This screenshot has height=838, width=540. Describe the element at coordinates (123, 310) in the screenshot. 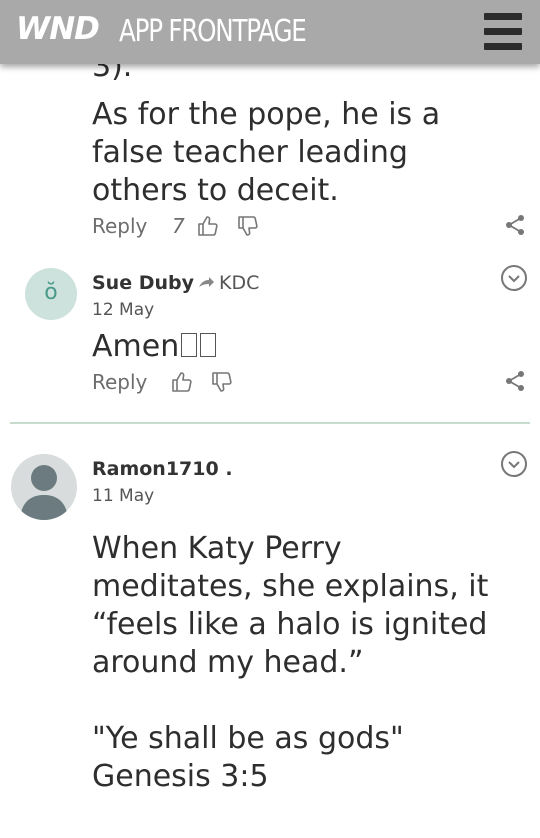

I see `comment-date: 12 May` at that location.